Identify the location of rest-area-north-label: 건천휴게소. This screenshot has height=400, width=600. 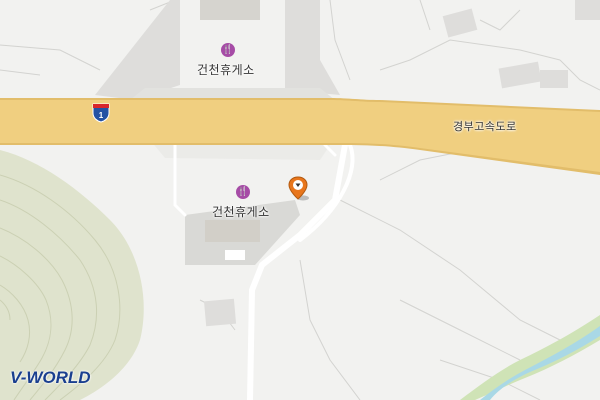
(226, 69).